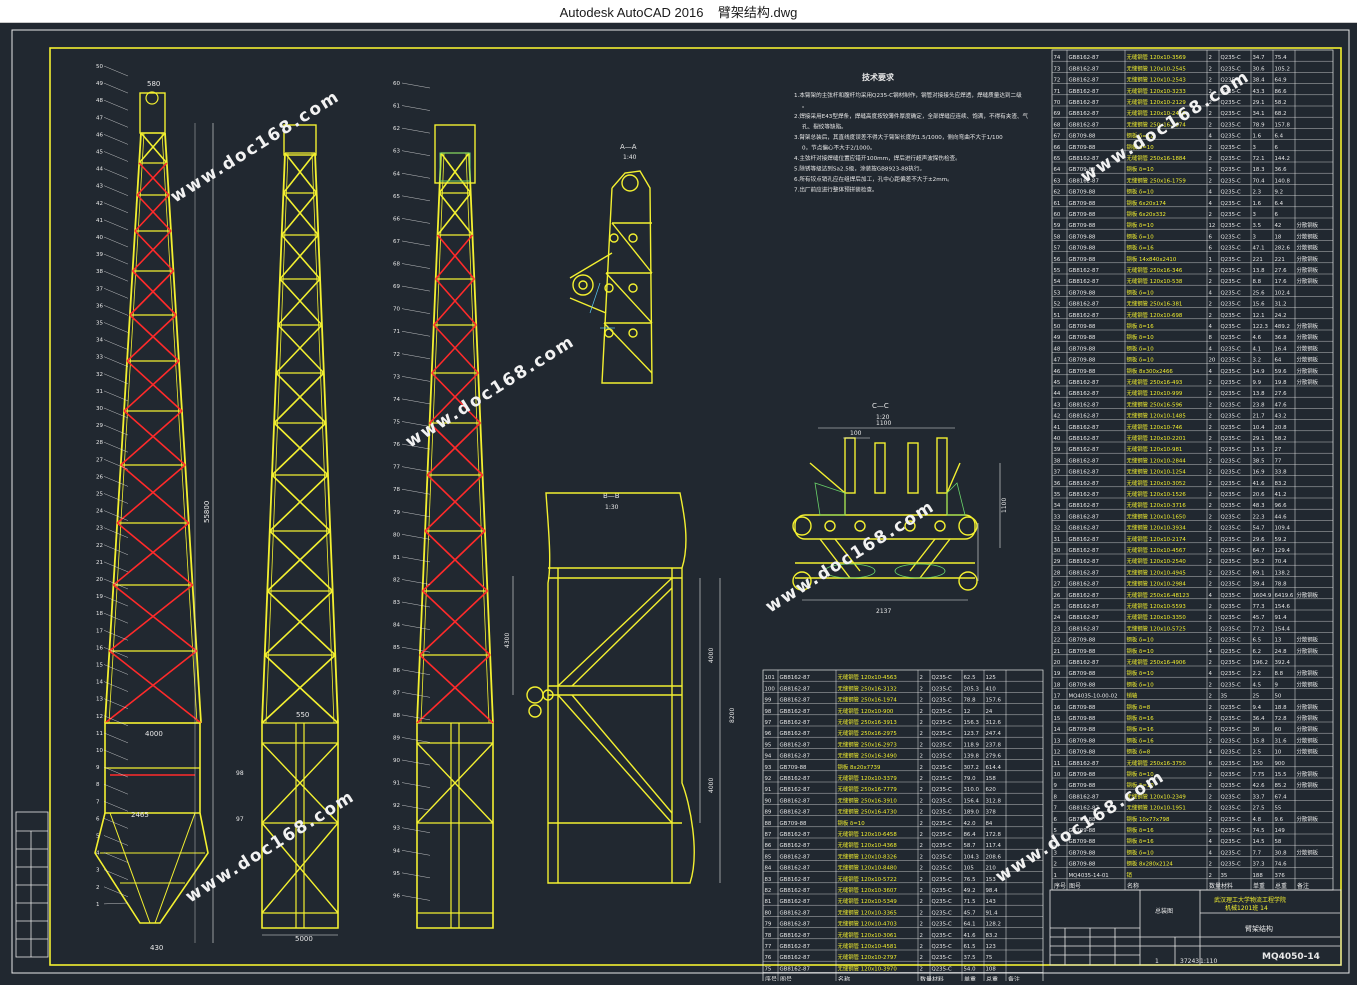 This screenshot has width=1357, height=985. Describe the element at coordinates (1057, 226) in the screenshot. I see `table-cell: 59` at that location.